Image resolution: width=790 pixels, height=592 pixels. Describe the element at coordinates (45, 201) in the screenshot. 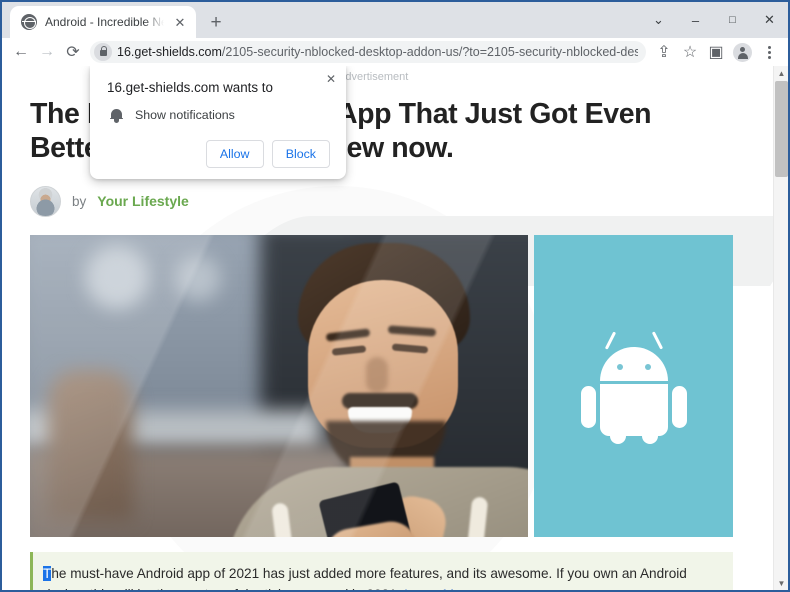

I see `author-avatar` at that location.